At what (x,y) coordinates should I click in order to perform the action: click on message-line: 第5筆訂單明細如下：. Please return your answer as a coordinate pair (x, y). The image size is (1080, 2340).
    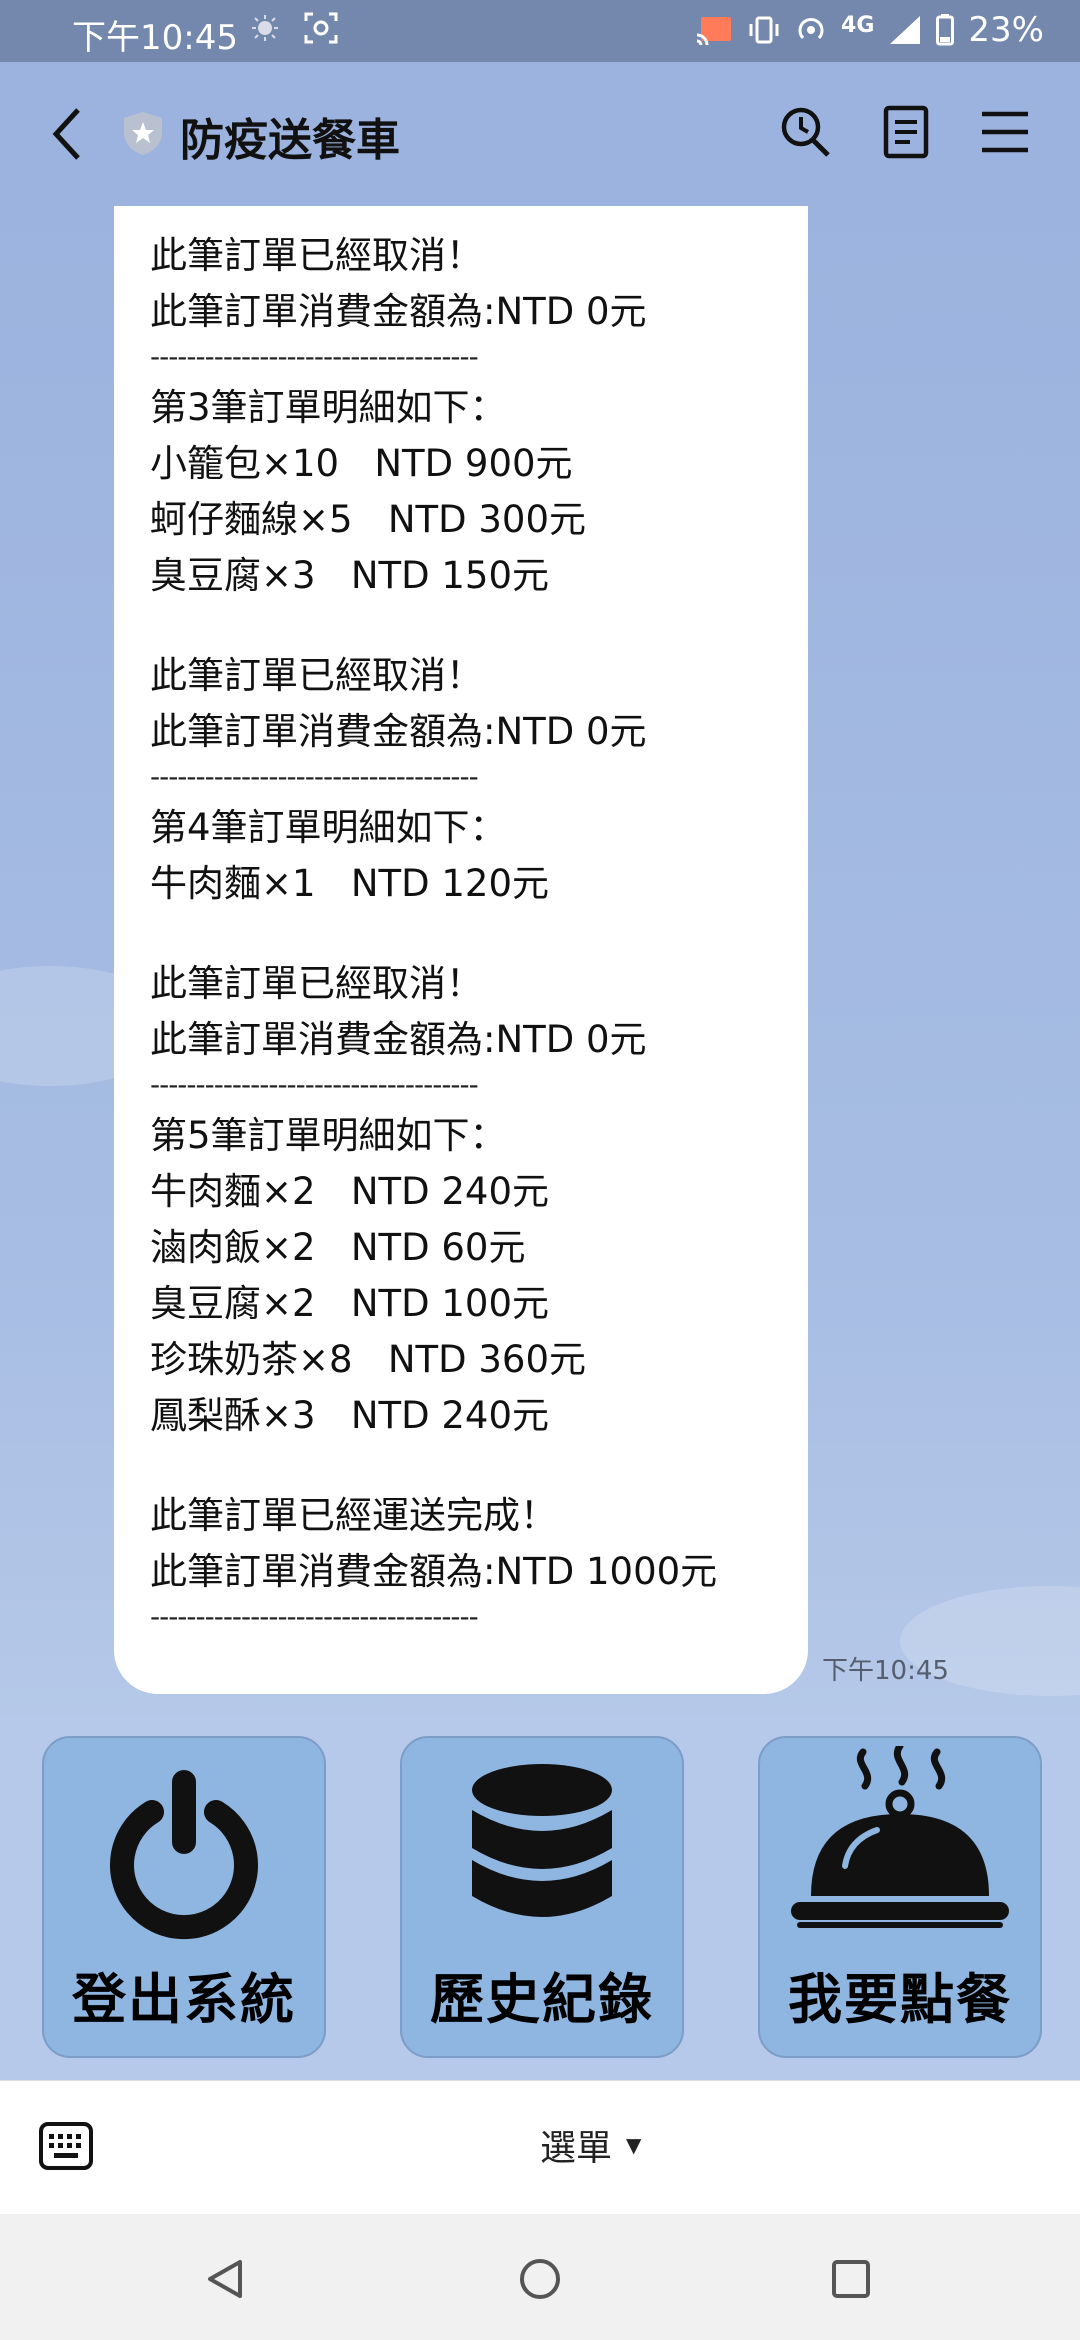
    Looking at the image, I should click on (328, 1135).